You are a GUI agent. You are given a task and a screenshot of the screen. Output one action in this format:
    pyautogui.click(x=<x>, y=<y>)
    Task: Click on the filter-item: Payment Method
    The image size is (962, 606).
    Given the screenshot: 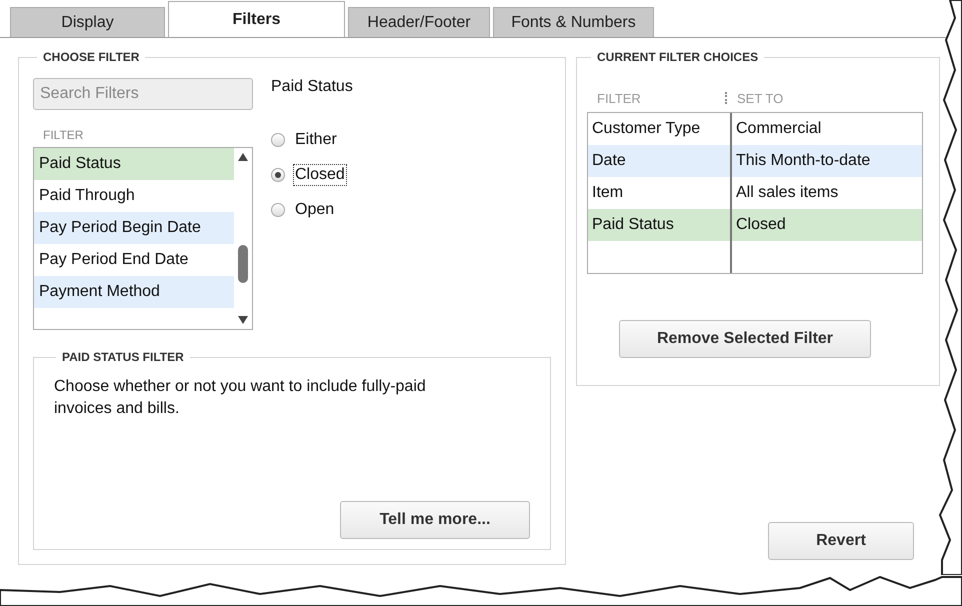 What is the action you would take?
    pyautogui.click(x=134, y=292)
    